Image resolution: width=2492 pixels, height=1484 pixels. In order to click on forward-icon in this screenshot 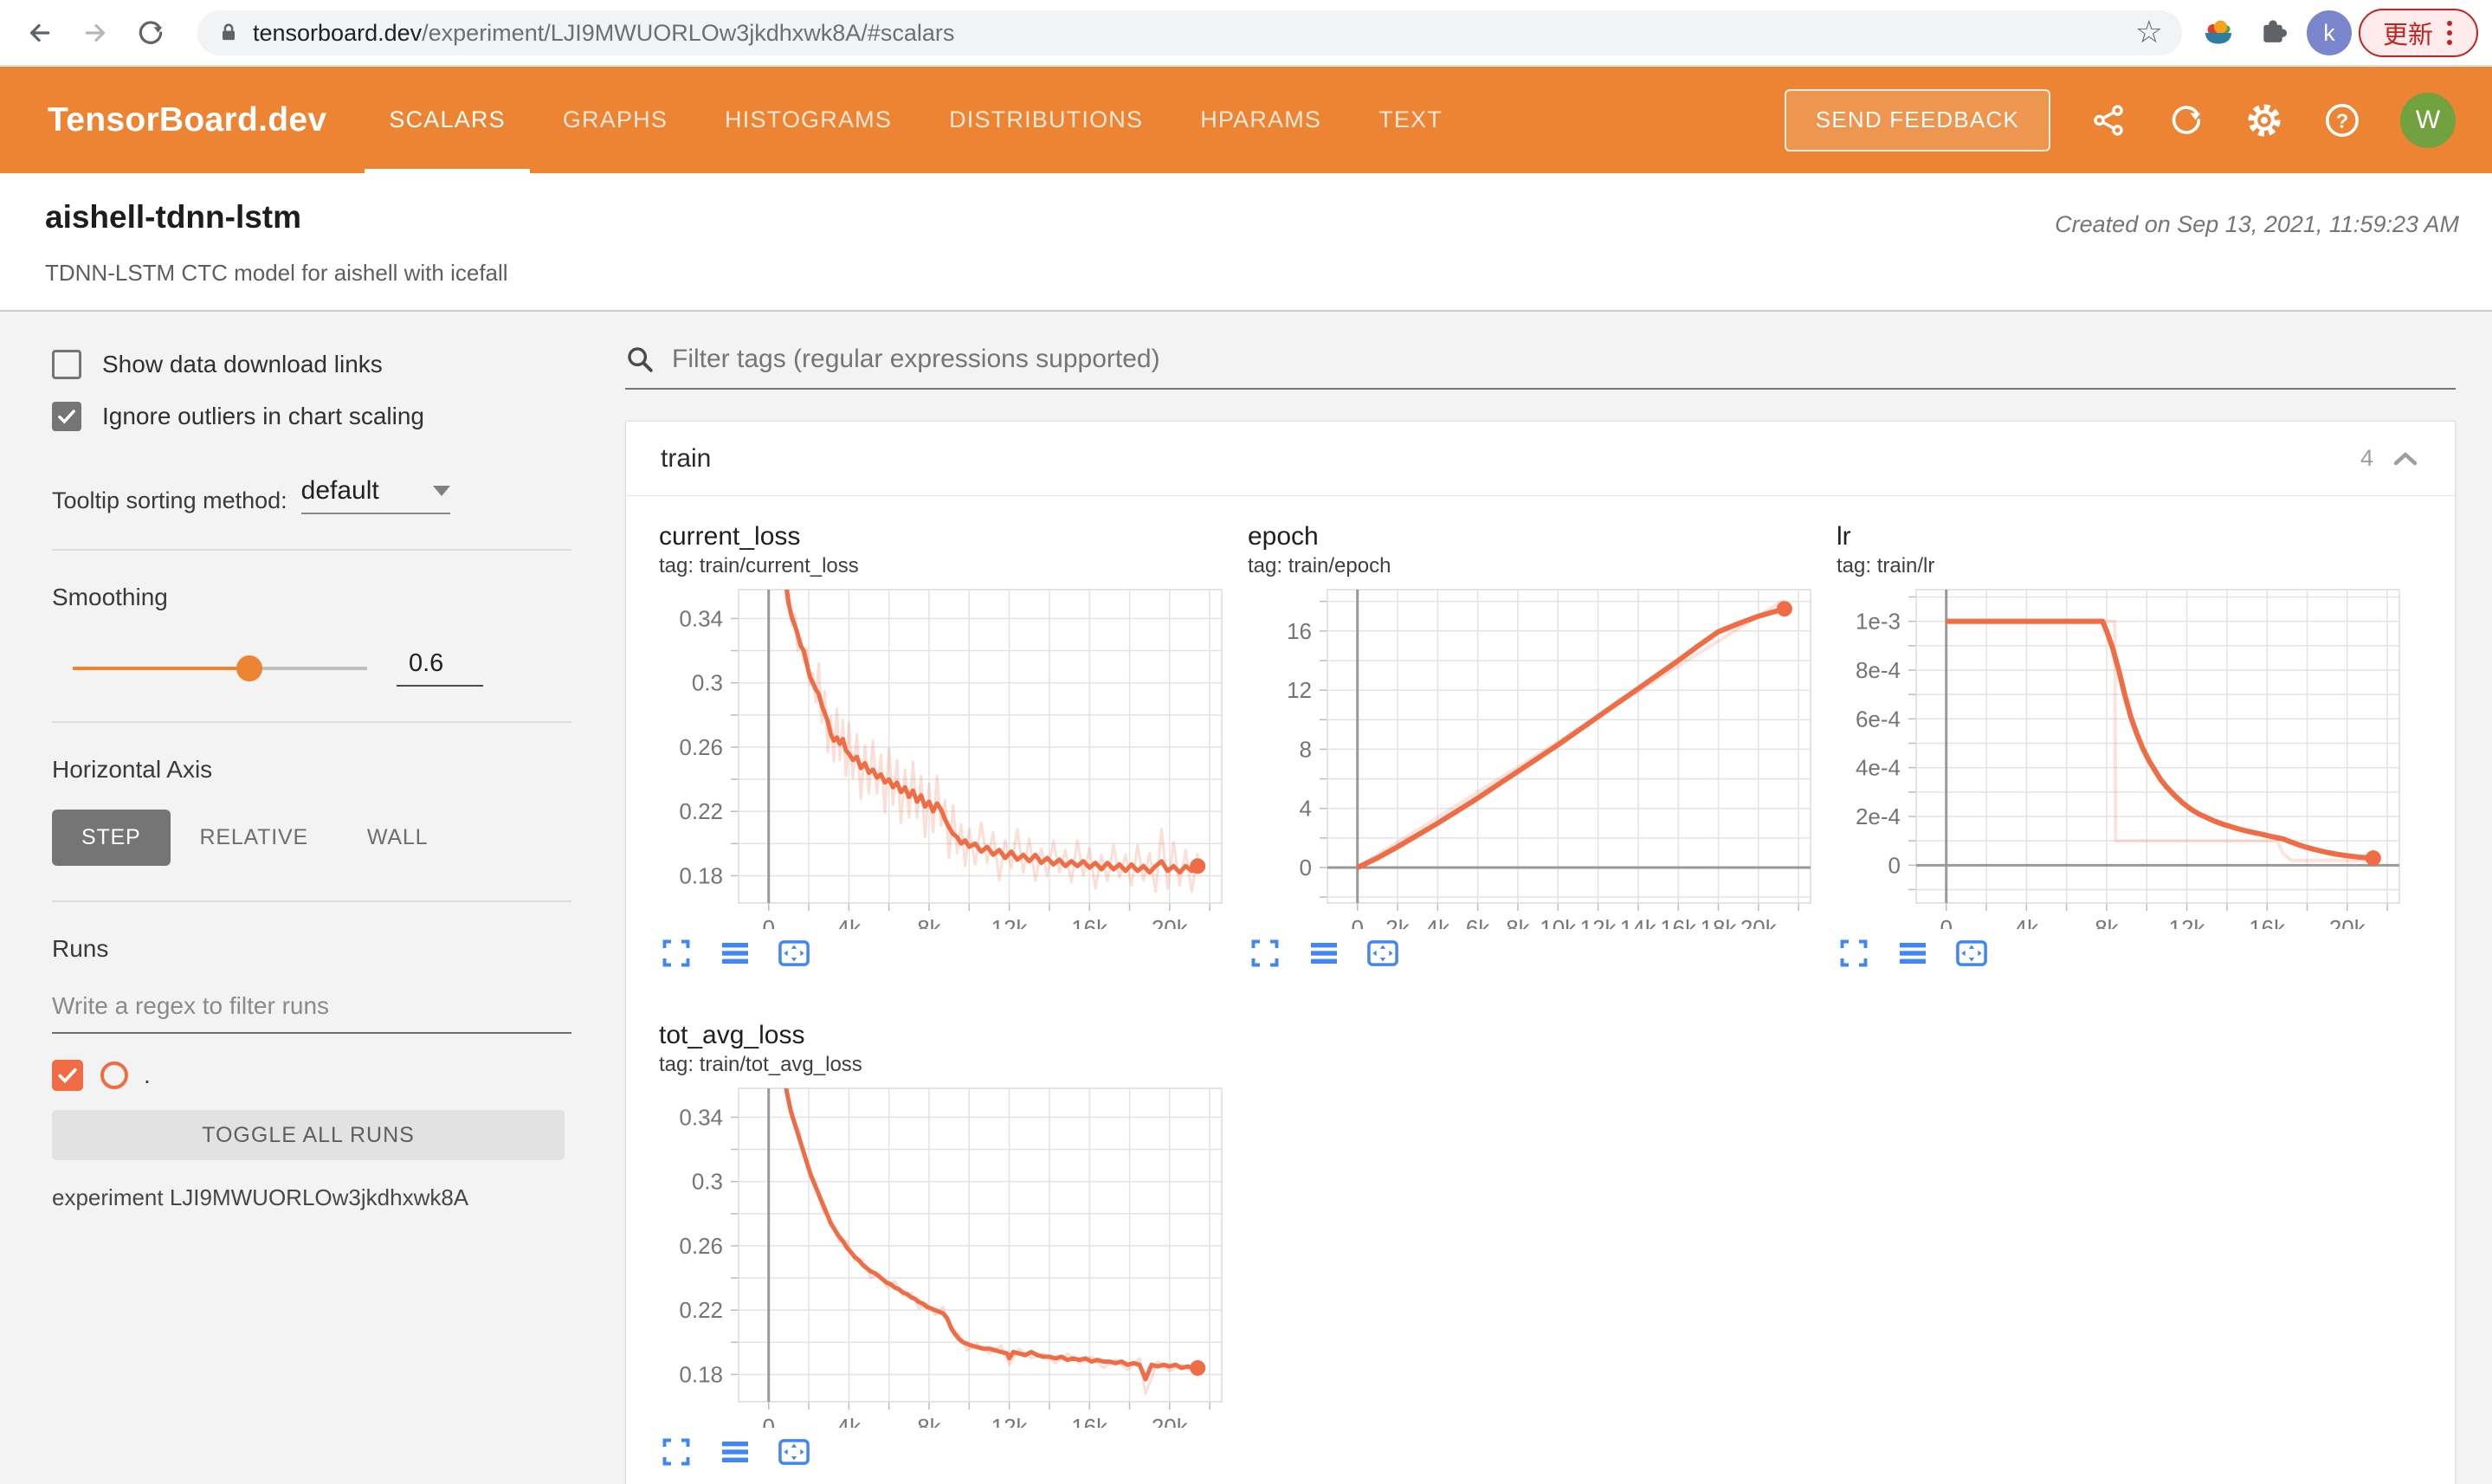, I will do `click(97, 33)`.